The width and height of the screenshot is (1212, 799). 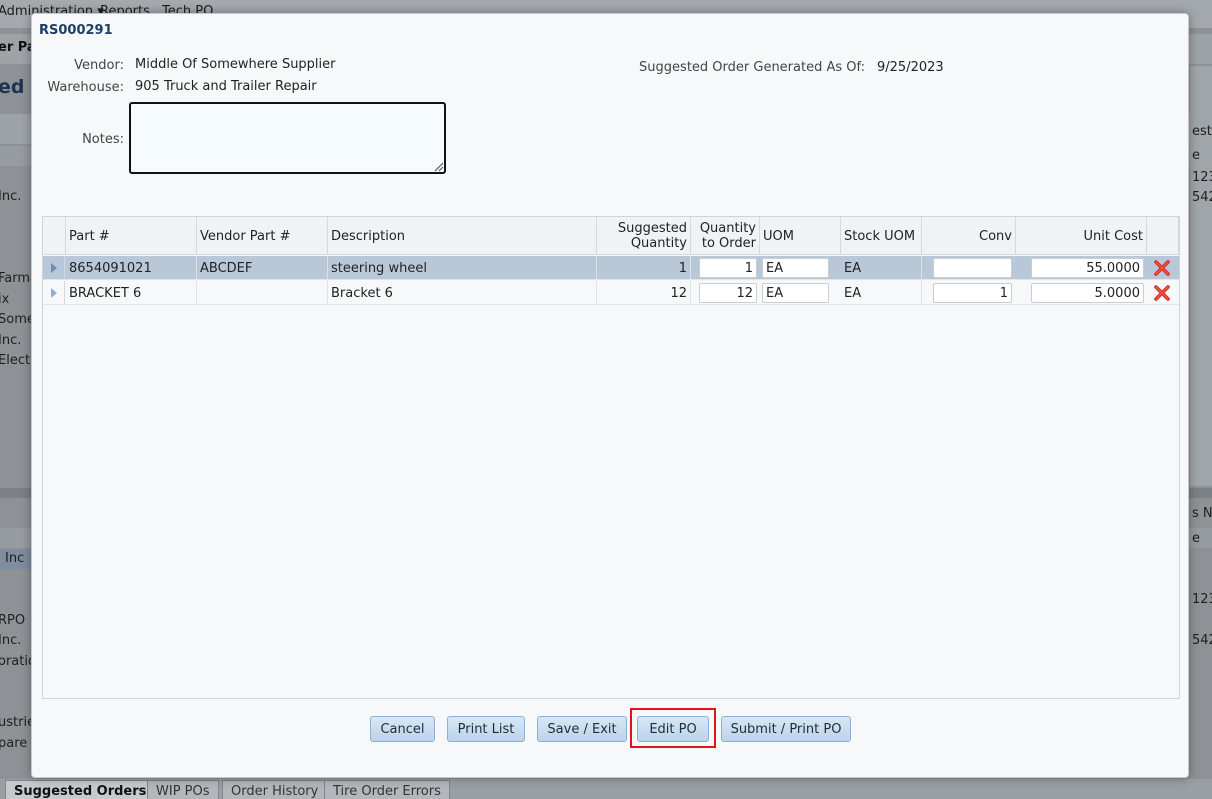 I want to click on bg-text: ix, so click(x=5, y=299).